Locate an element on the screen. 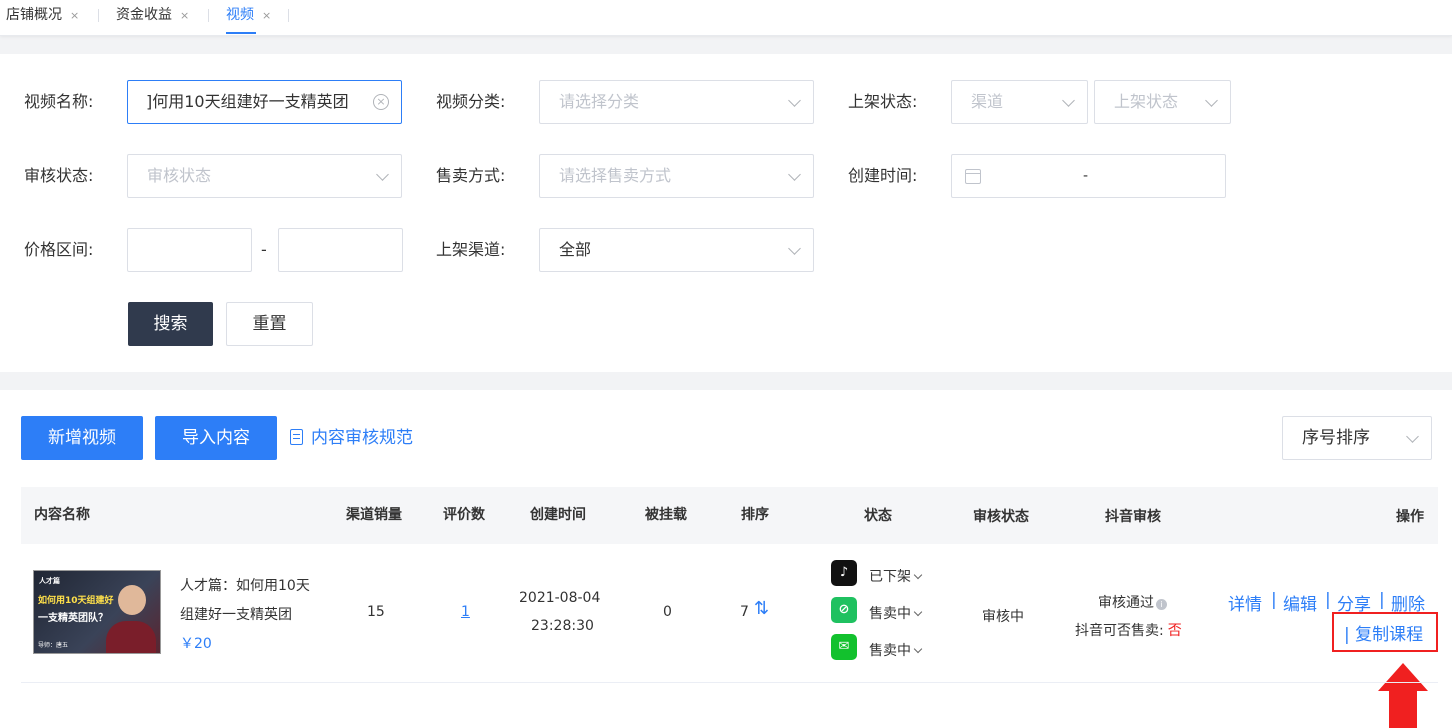 The height and width of the screenshot is (728, 1452). add-video-button: 新增视频 is located at coordinates (82, 438).